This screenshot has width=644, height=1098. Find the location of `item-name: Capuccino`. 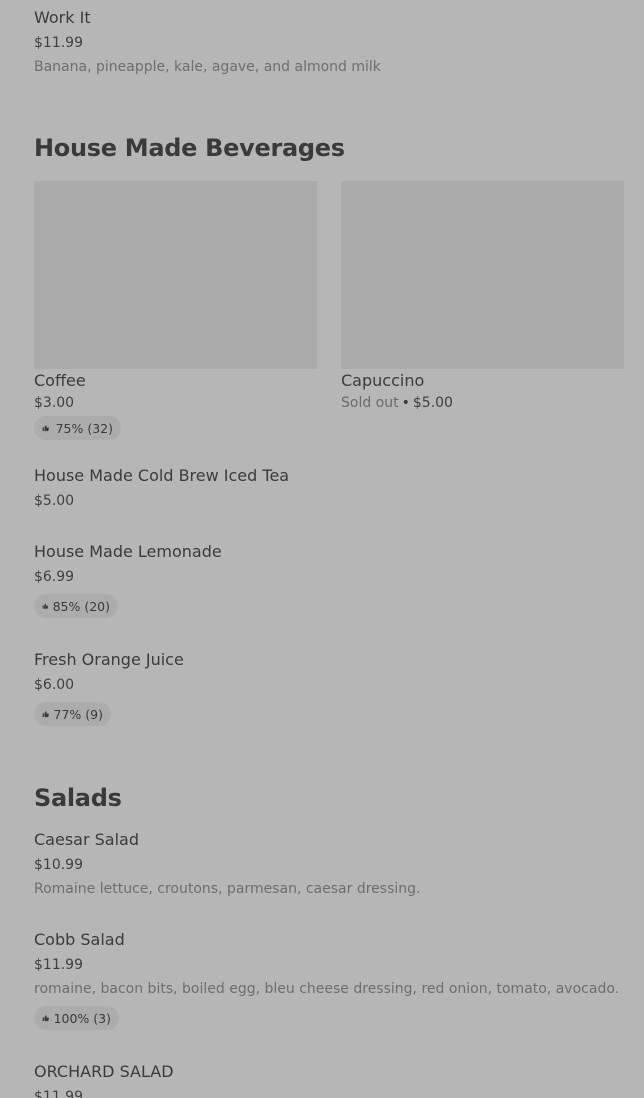

item-name: Capuccino is located at coordinates (383, 380).